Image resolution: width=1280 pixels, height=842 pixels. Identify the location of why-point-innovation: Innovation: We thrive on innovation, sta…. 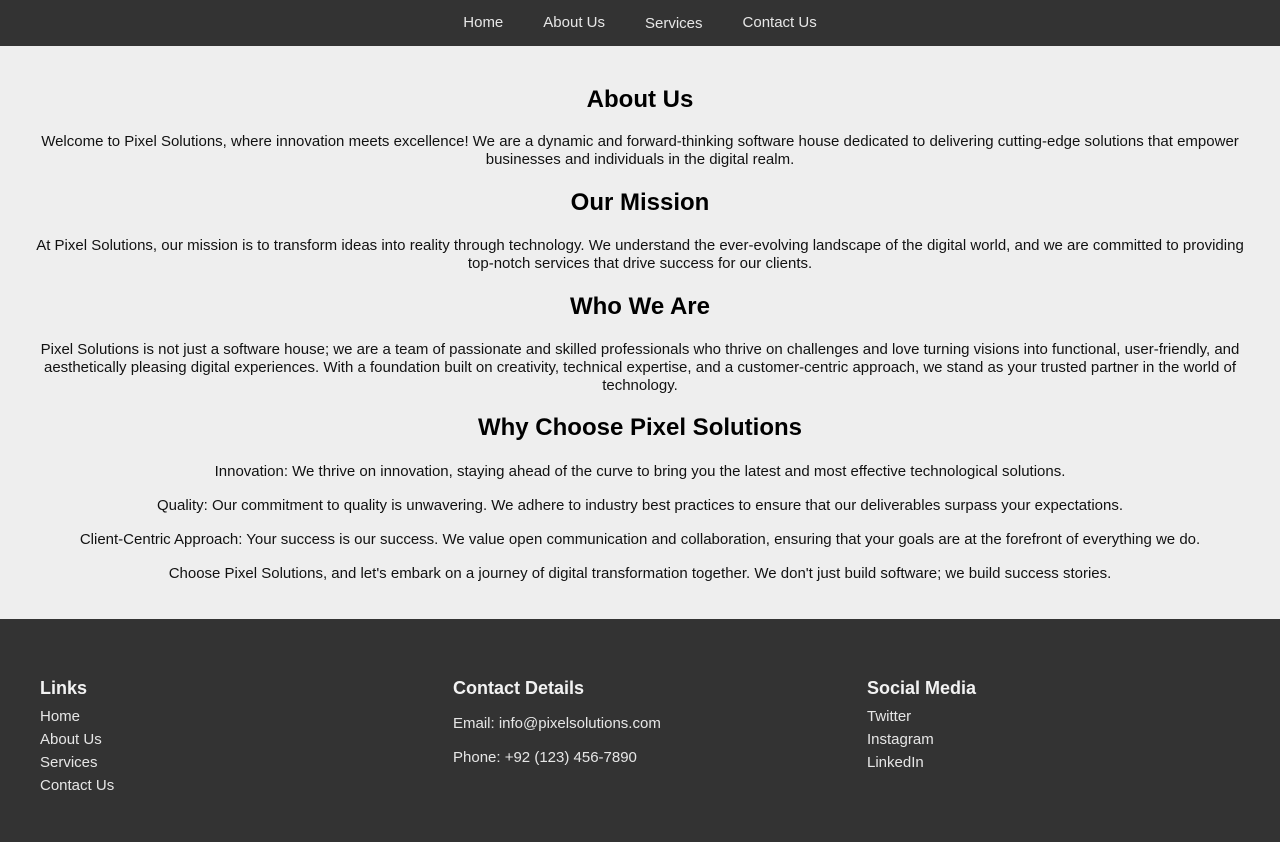
(640, 471).